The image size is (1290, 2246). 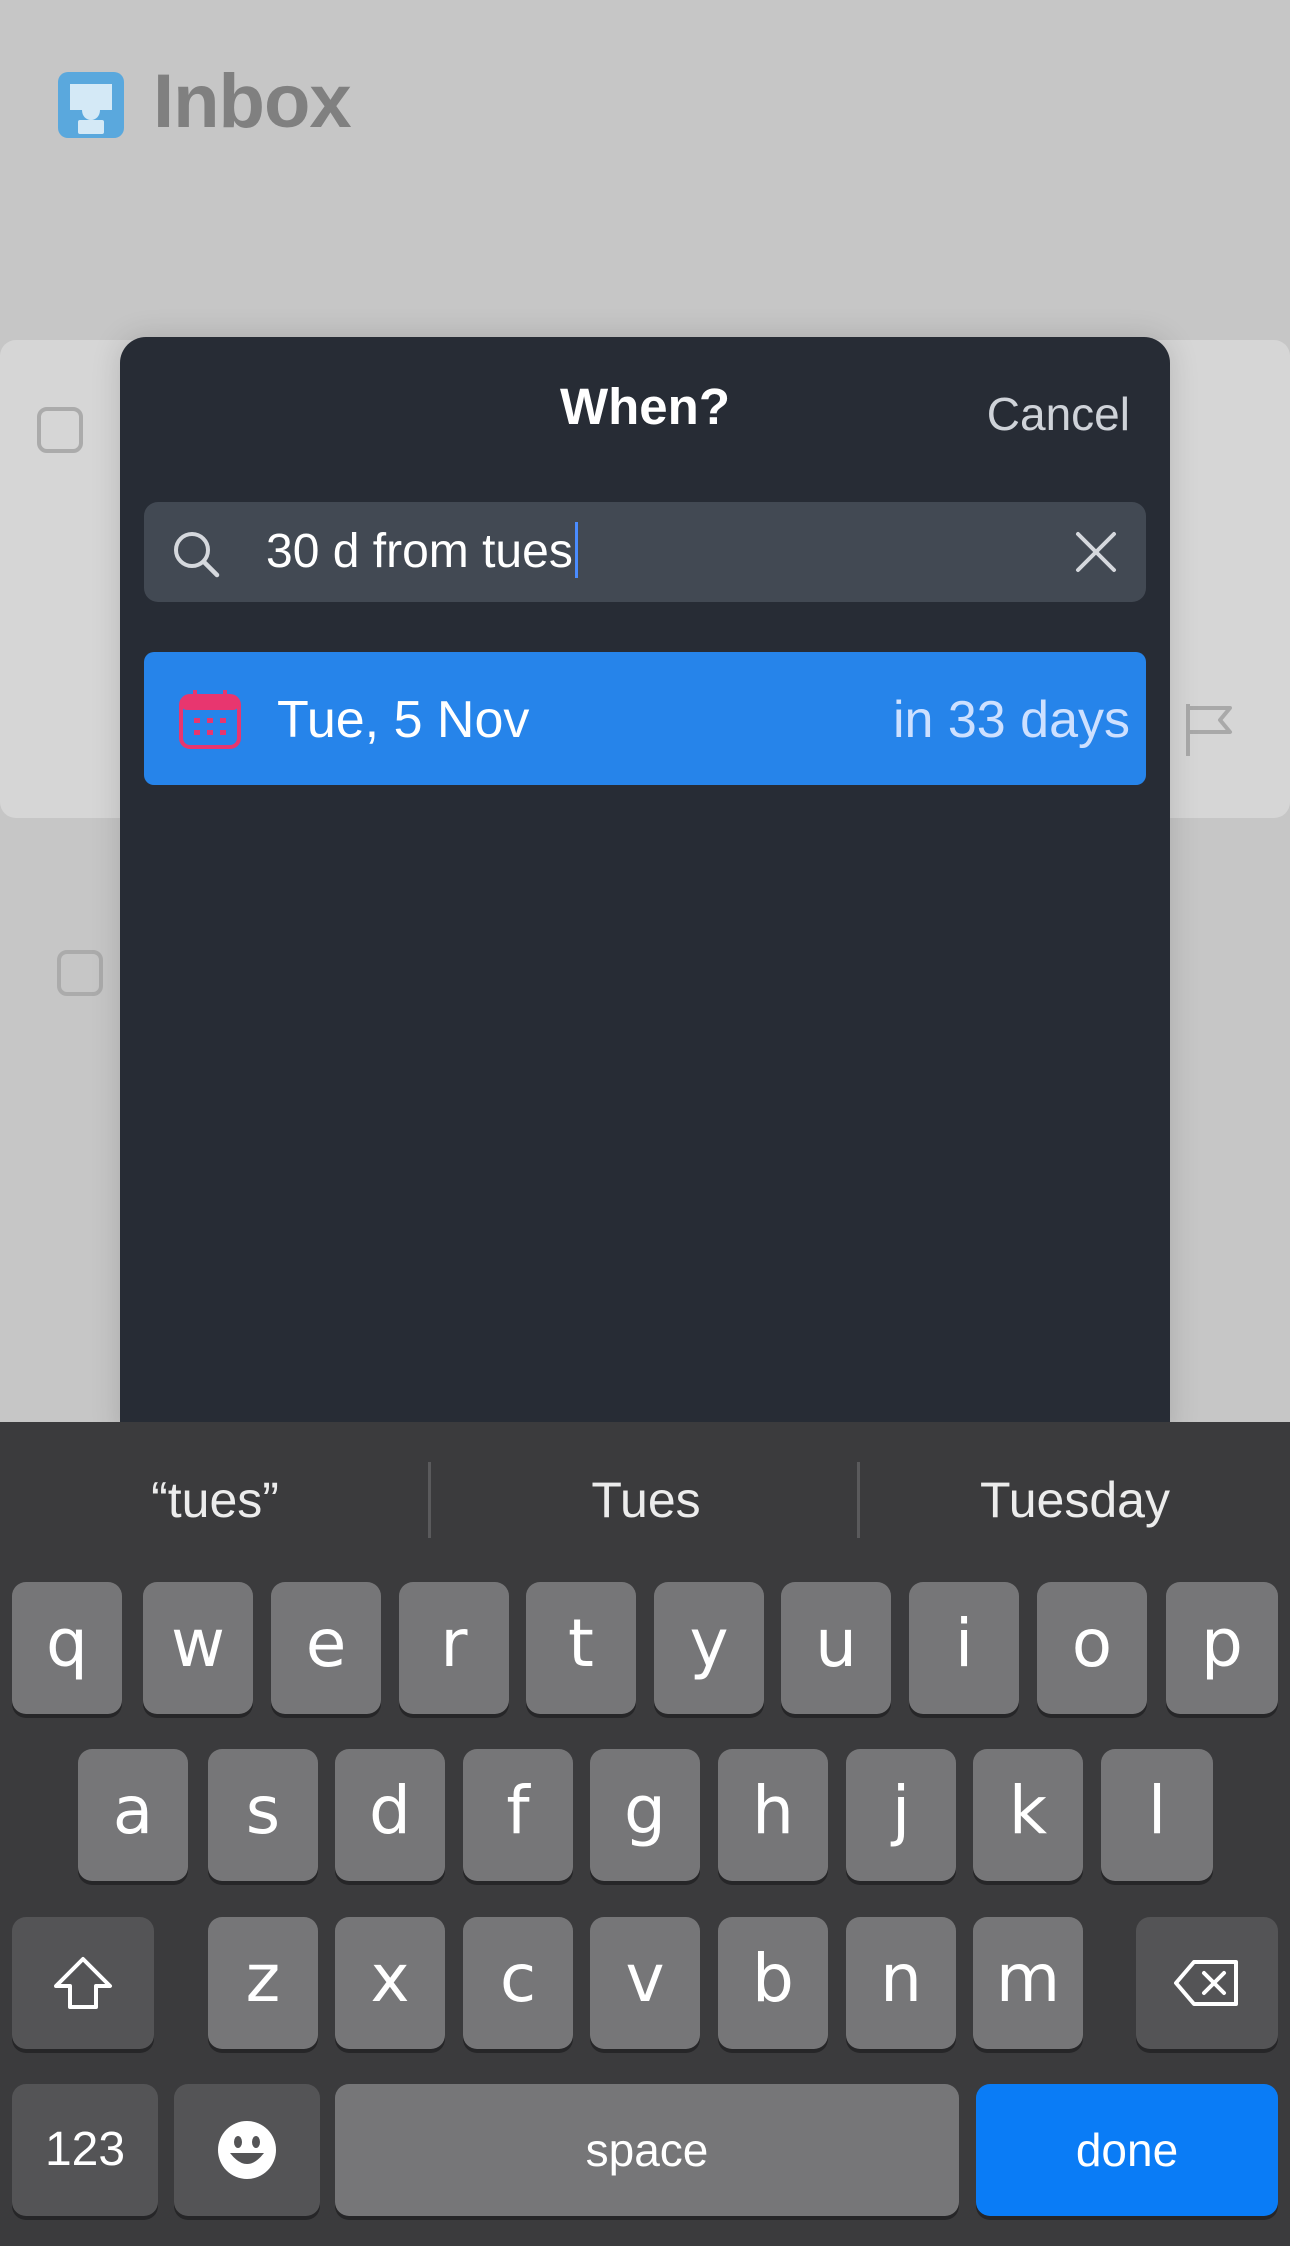 I want to click on flag-icon, so click(x=1210, y=729).